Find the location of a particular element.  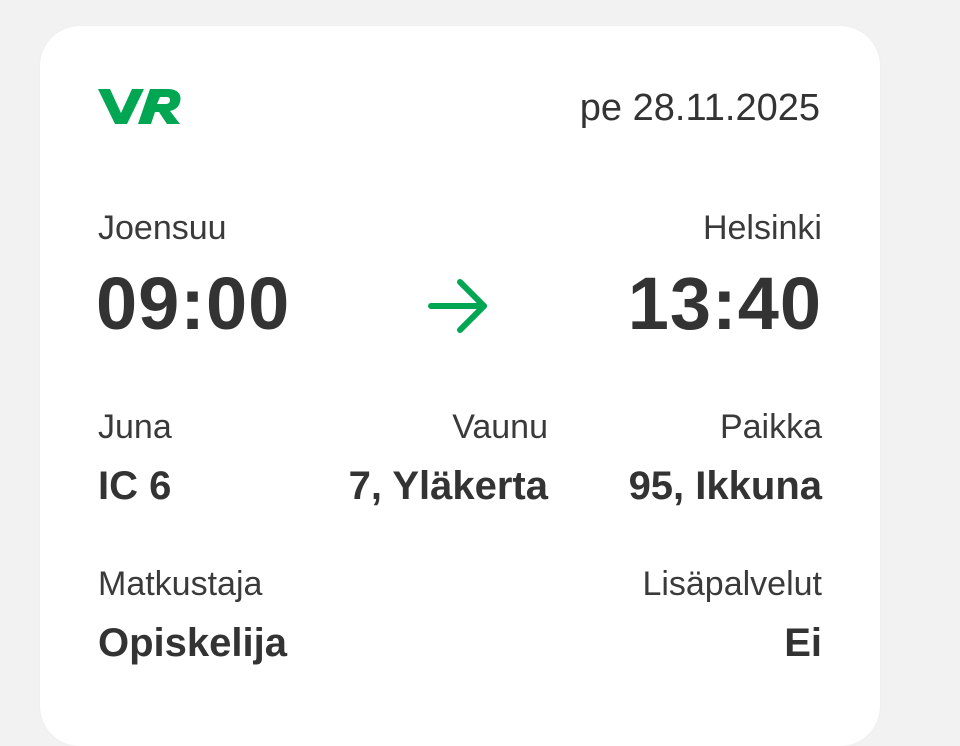

extras-value: Ei is located at coordinates (803, 643).